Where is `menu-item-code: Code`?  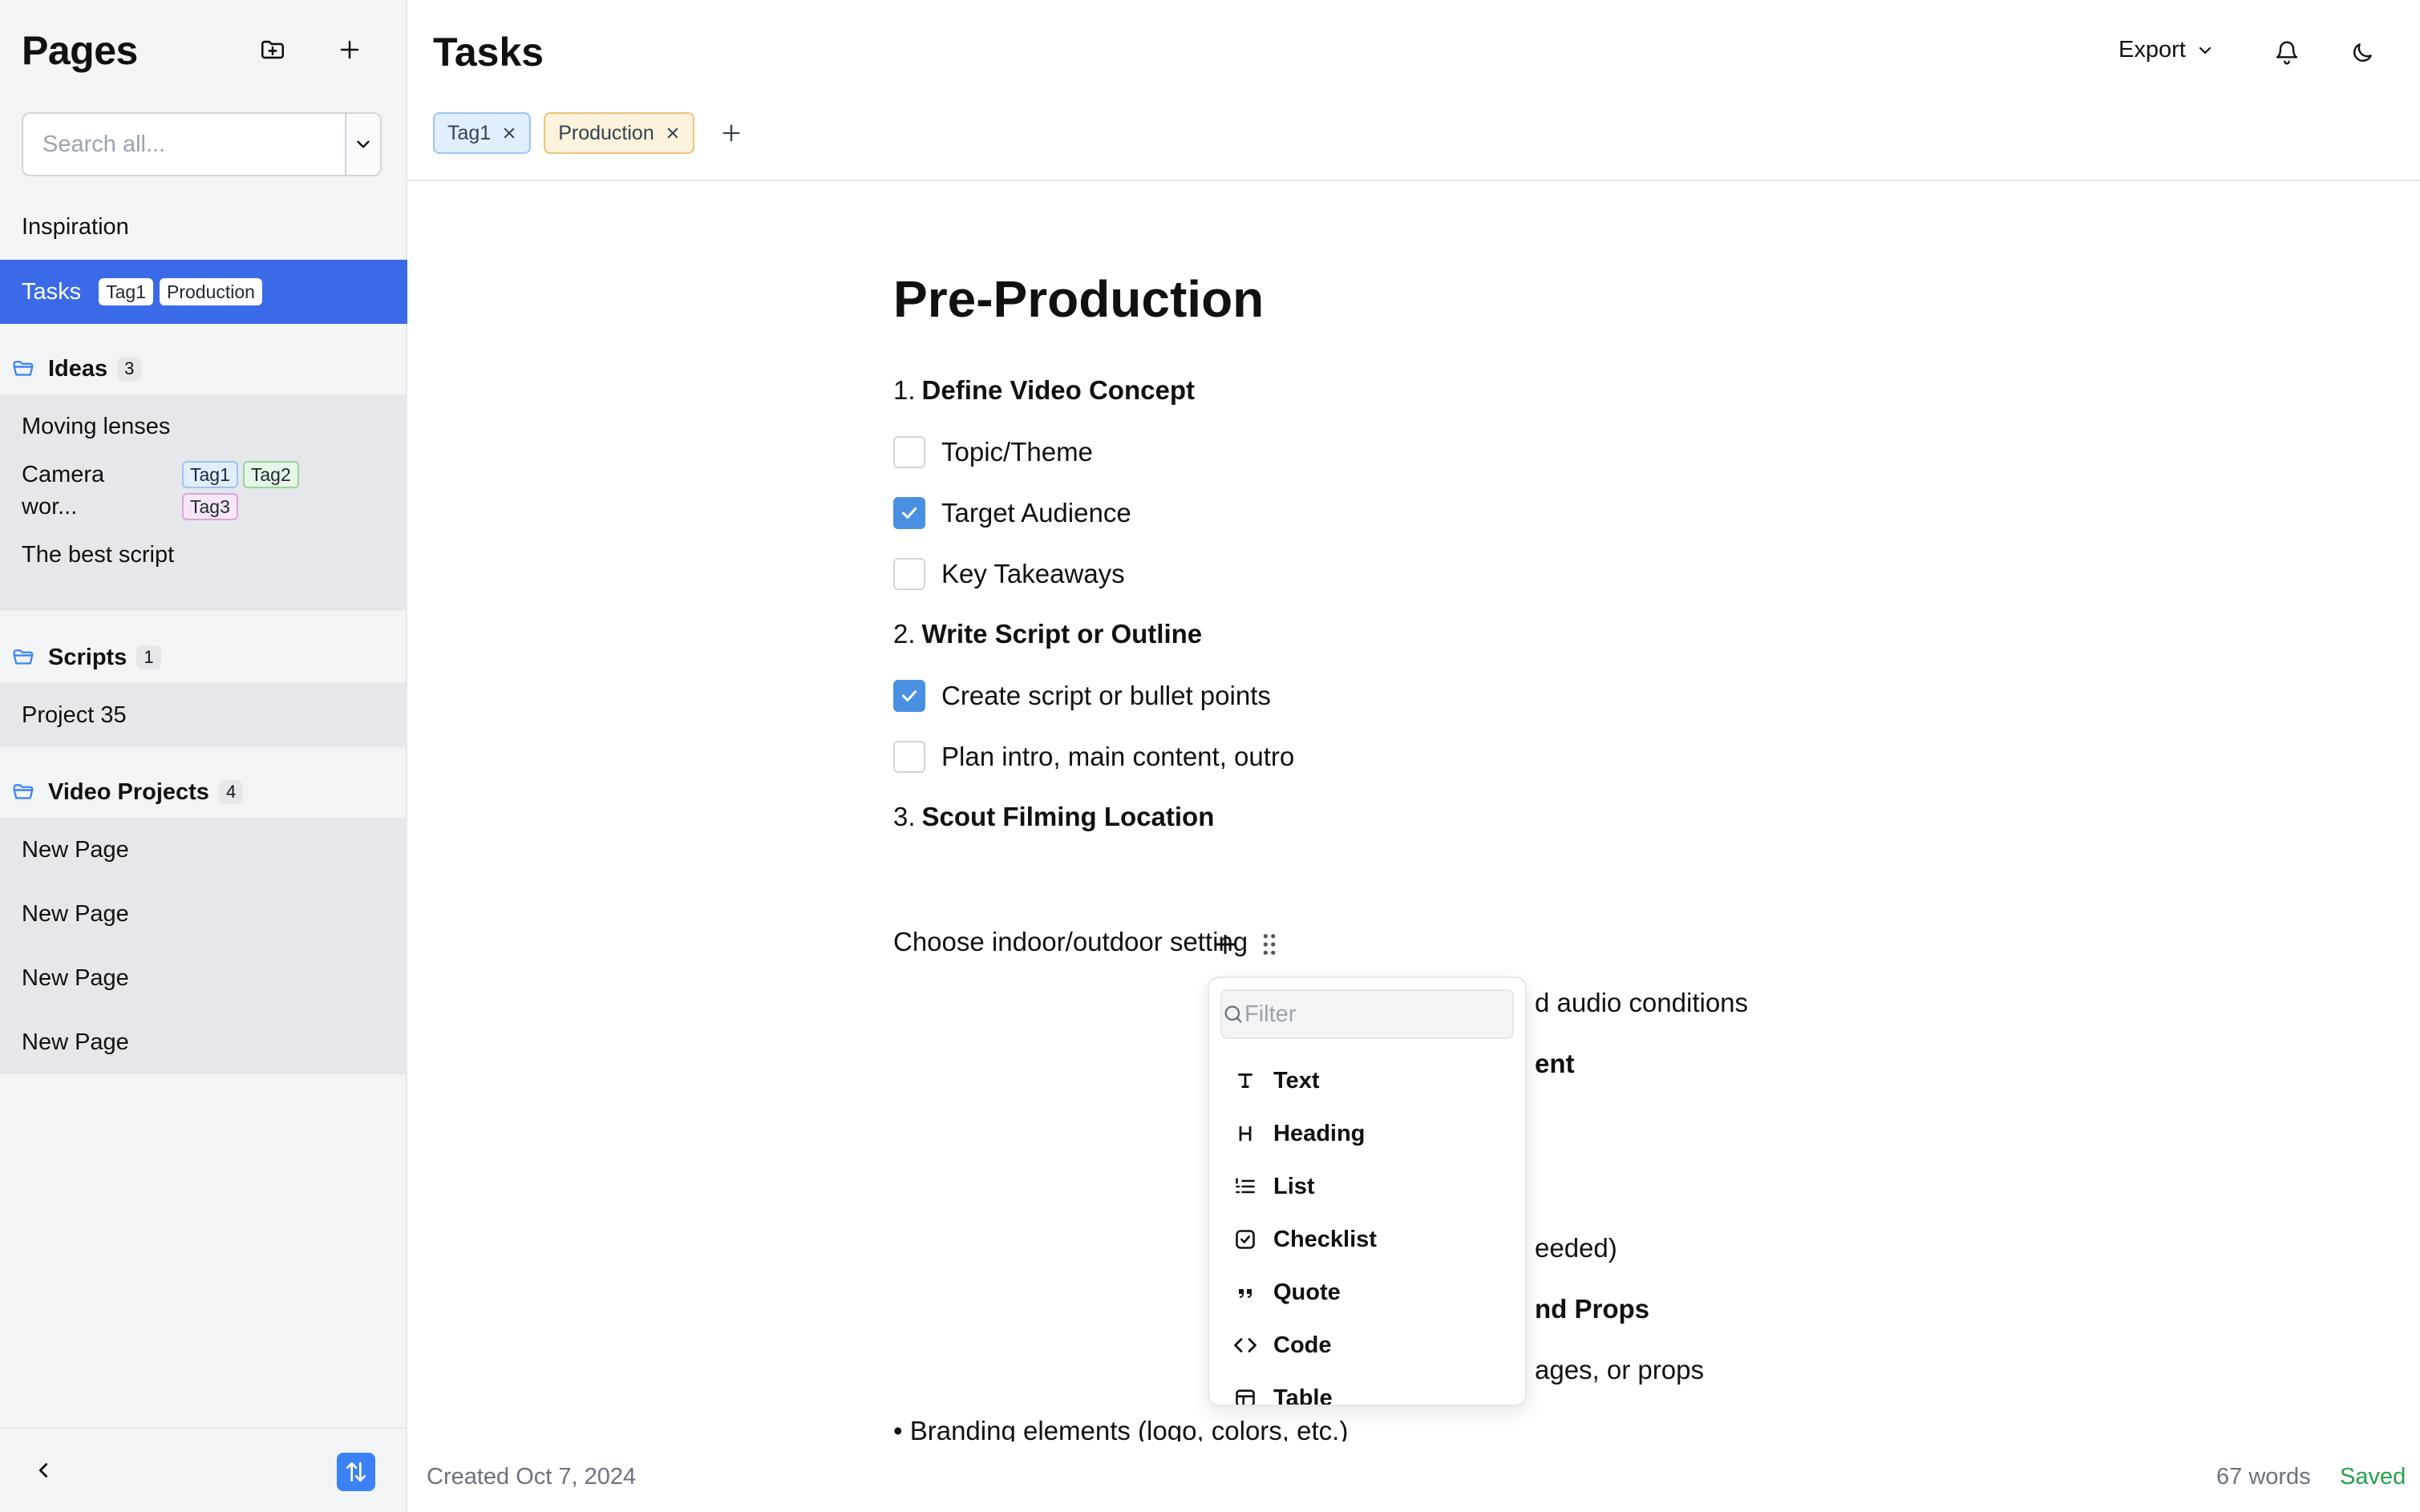
menu-item-code: Code is located at coordinates (1367, 1345).